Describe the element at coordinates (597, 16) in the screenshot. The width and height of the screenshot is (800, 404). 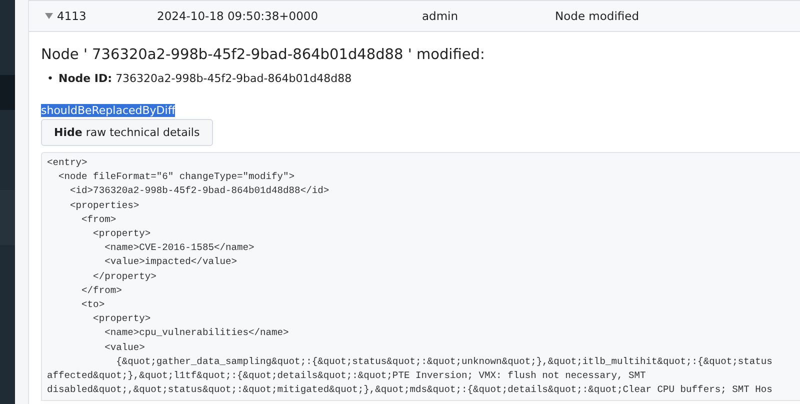
I see `event-type: Node modified` at that location.